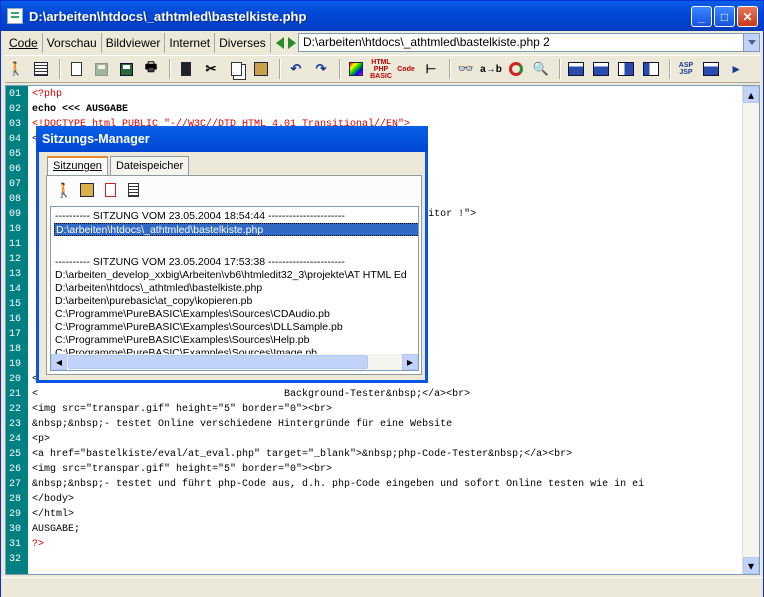 The height and width of the screenshot is (597, 764). What do you see at coordinates (41, 69) in the screenshot?
I see `list-icon` at bounding box center [41, 69].